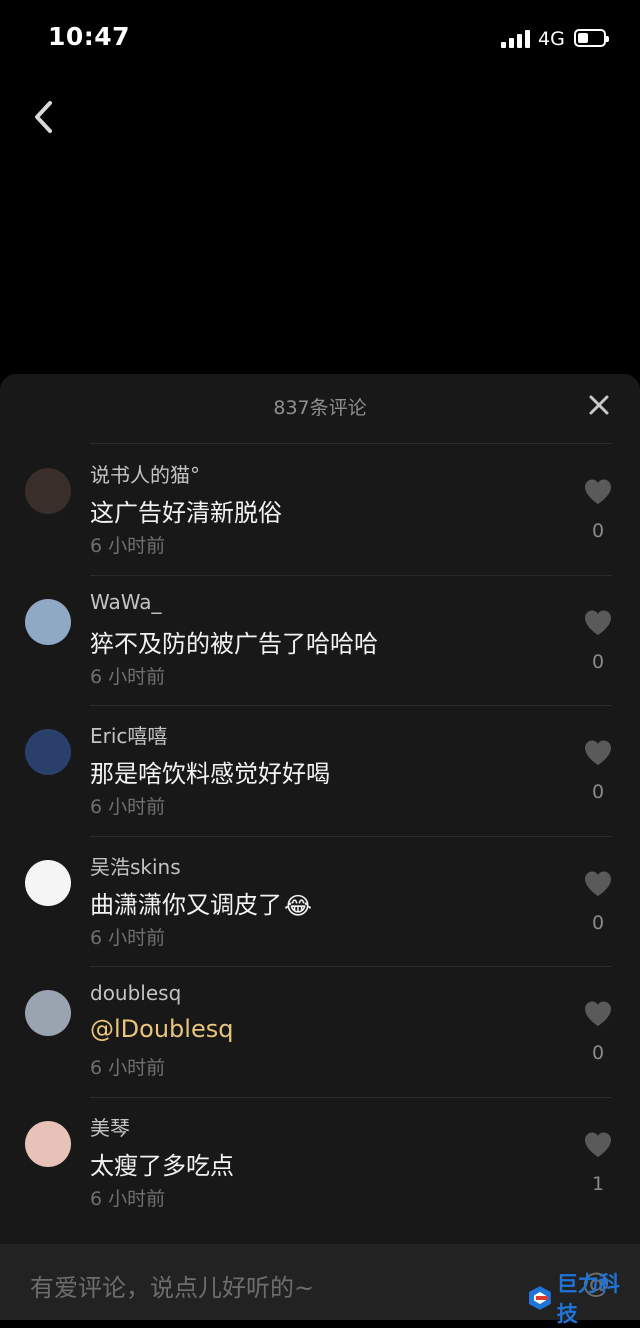 The image size is (640, 1328). I want to click on battery-level, so click(583, 38).